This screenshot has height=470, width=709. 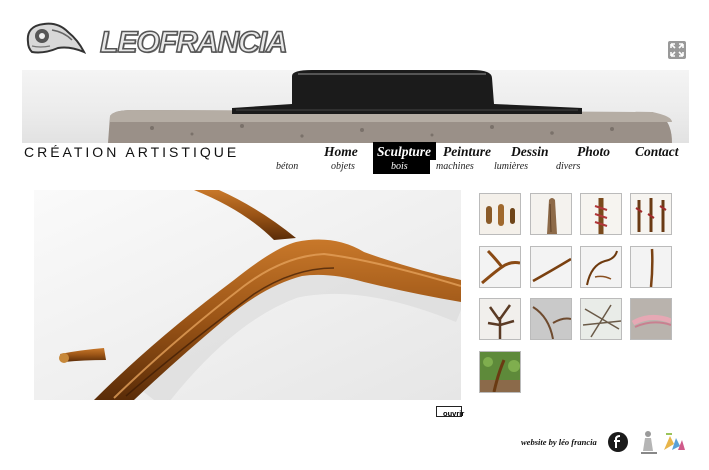 What do you see at coordinates (618, 442) in the screenshot?
I see `leo-francia-logo-icon` at bounding box center [618, 442].